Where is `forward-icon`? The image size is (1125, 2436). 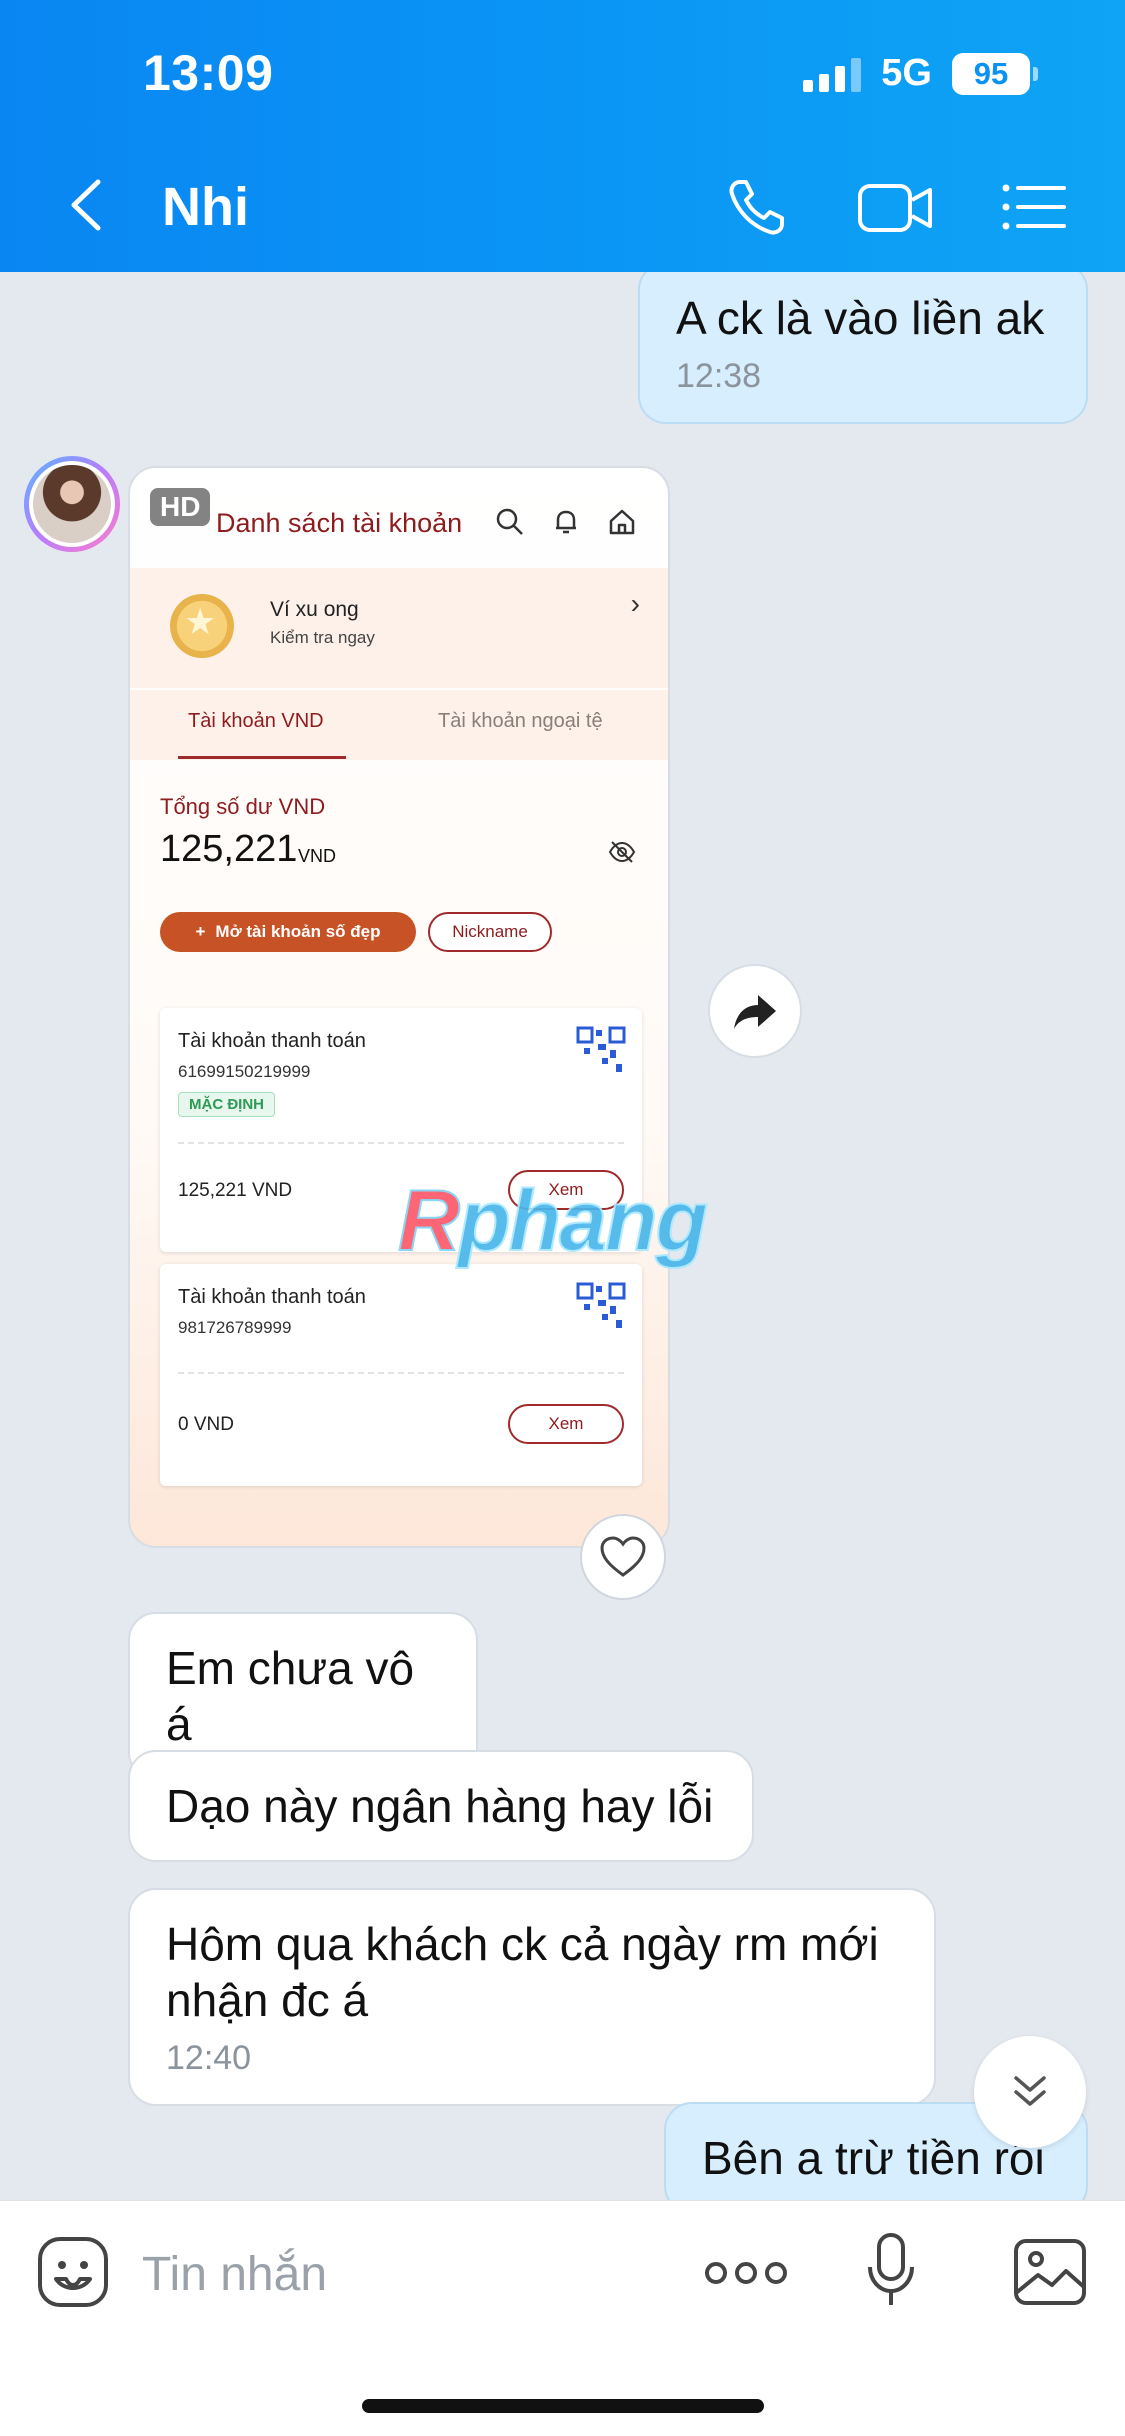
forward-icon is located at coordinates (755, 1012).